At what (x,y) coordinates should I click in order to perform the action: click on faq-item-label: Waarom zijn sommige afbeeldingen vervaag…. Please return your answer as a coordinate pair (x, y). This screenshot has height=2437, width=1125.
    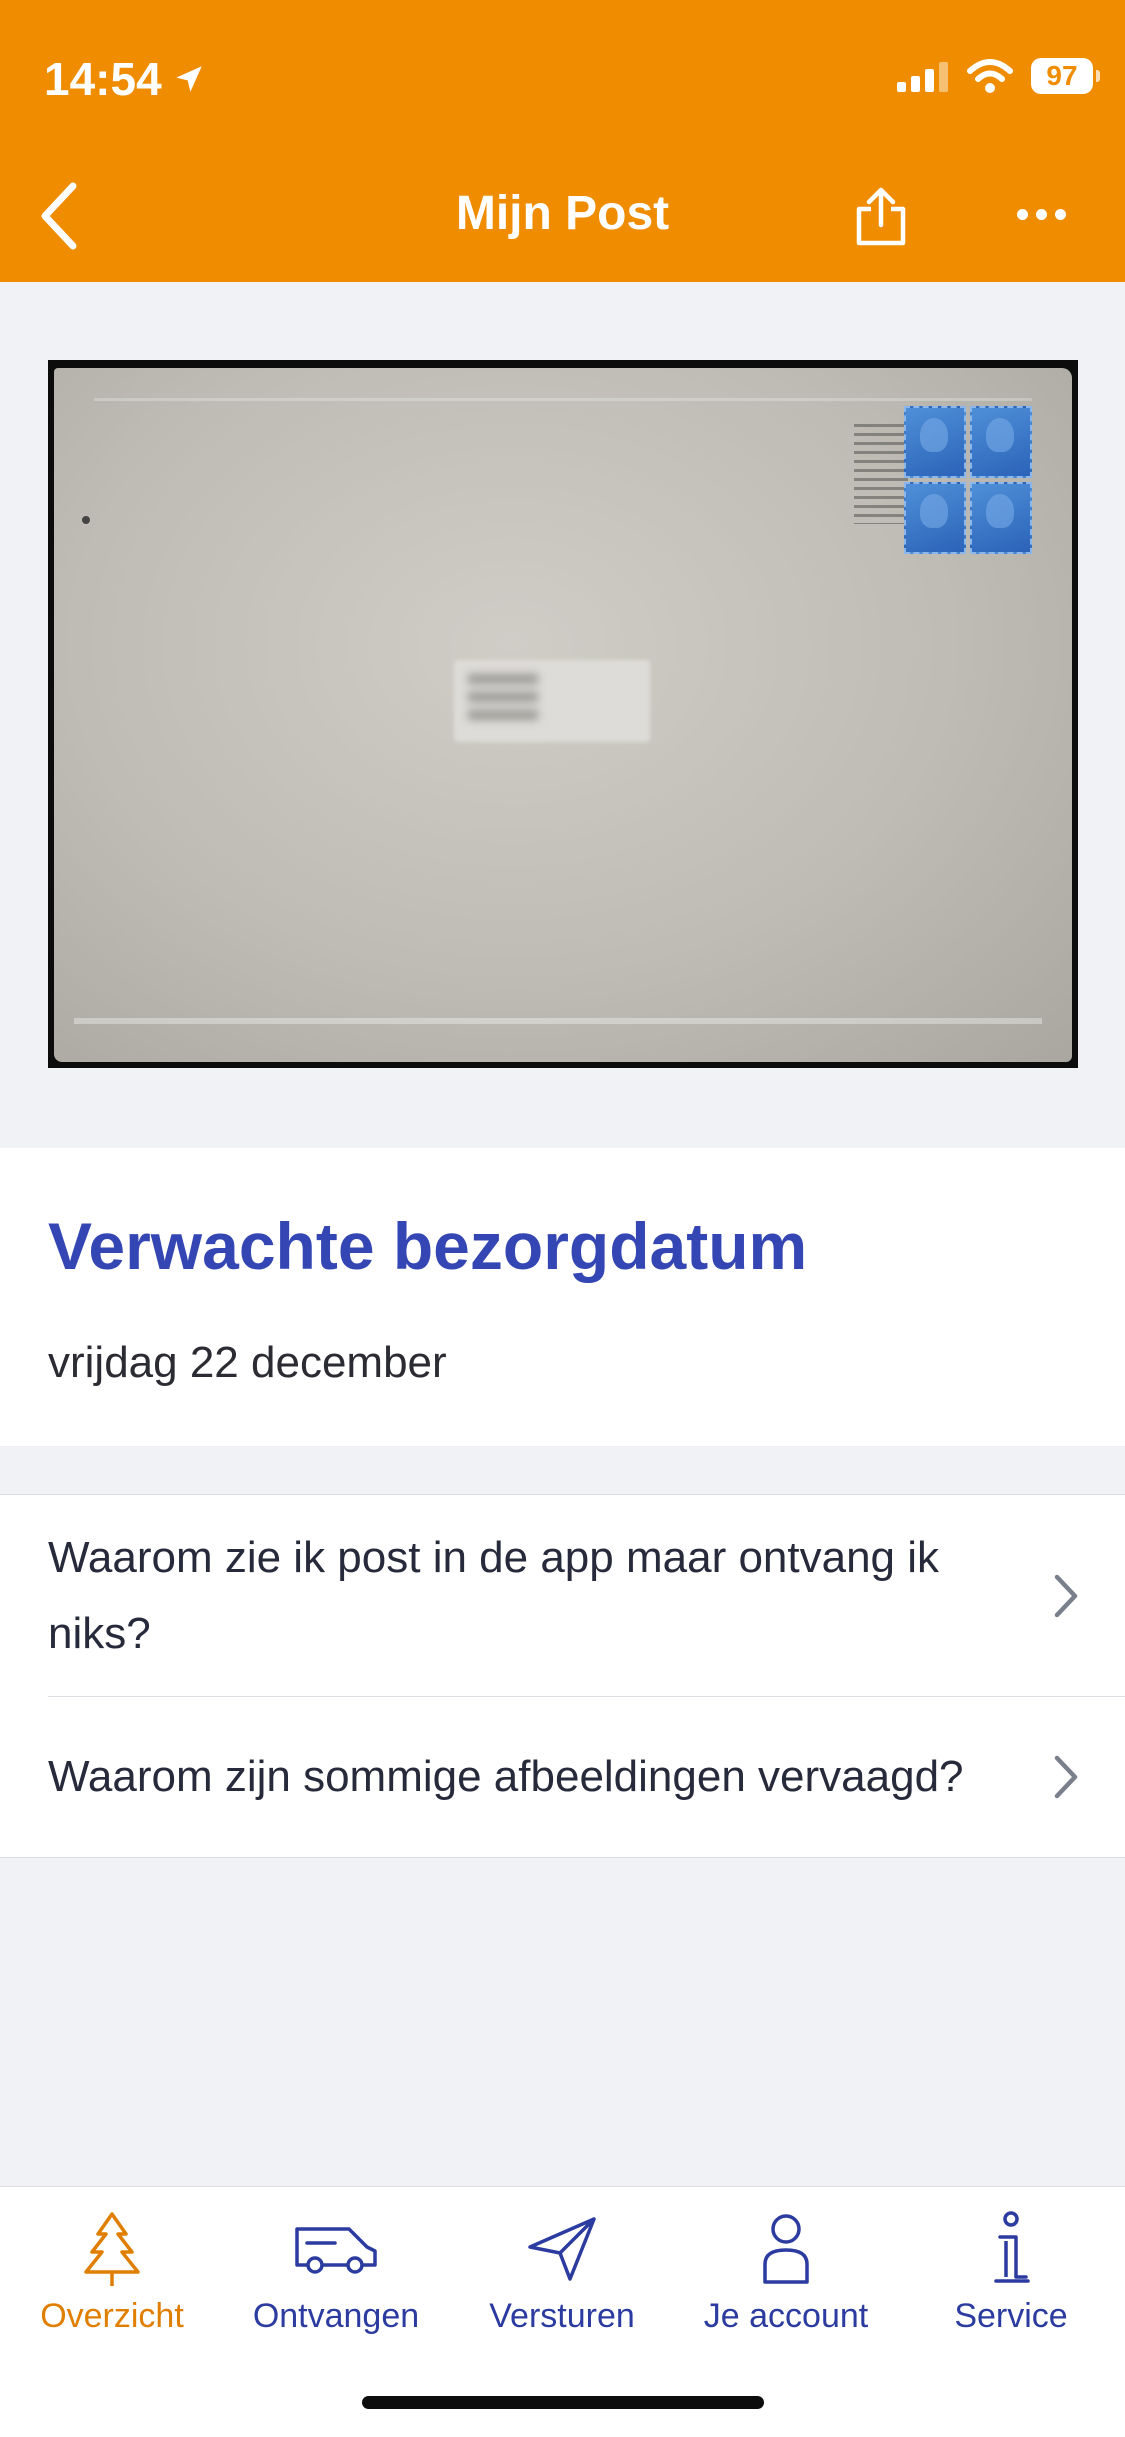
    Looking at the image, I should click on (506, 1776).